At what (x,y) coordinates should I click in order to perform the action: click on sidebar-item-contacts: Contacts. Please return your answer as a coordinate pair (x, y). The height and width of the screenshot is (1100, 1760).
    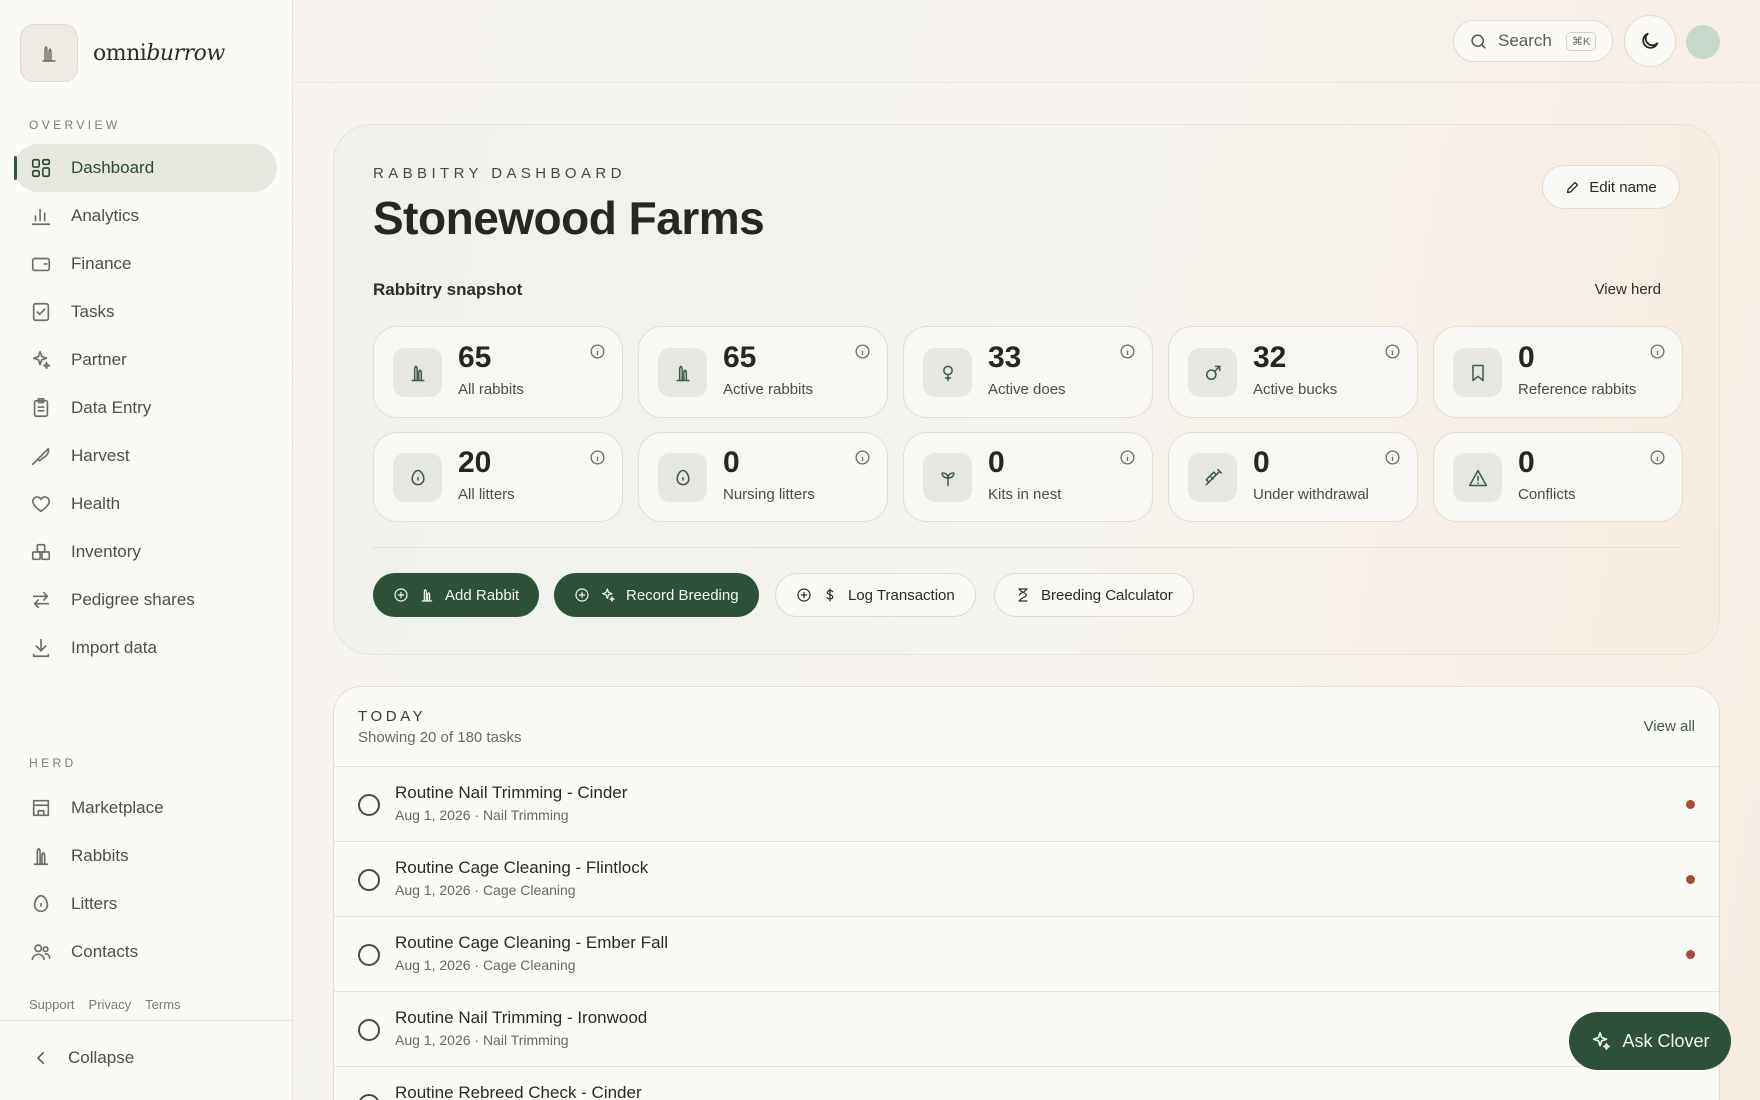
    Looking at the image, I should click on (145, 952).